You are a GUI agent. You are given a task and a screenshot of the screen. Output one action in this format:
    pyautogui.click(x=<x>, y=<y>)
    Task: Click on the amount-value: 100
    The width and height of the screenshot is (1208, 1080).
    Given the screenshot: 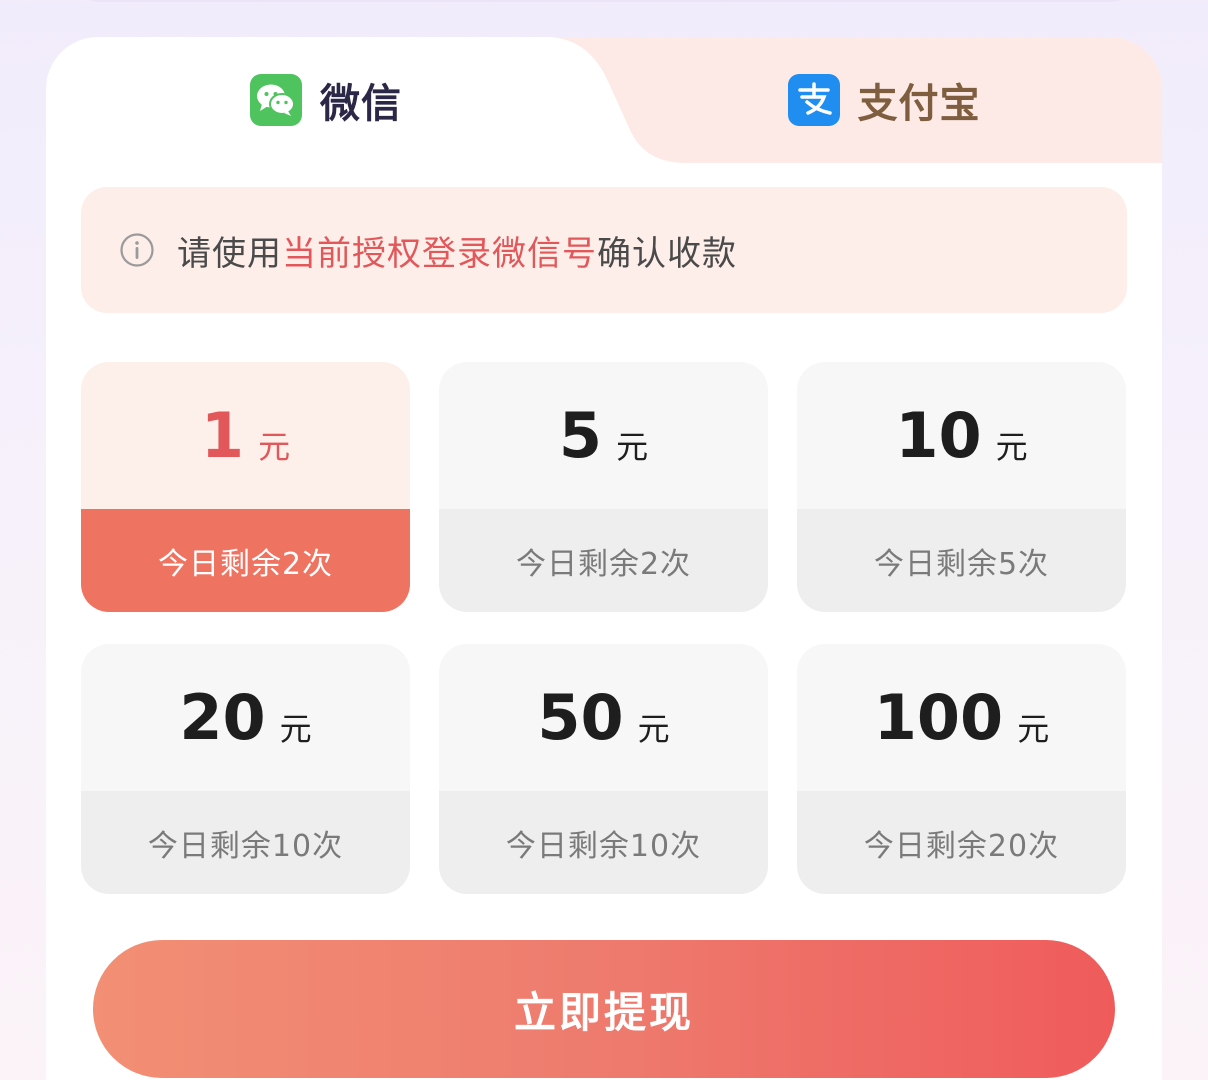 What is the action you would take?
    pyautogui.click(x=938, y=717)
    